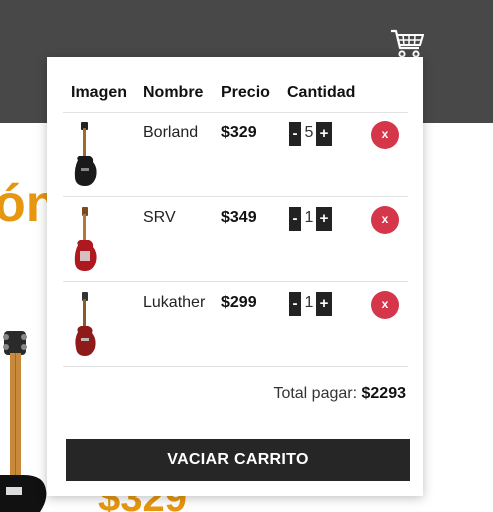  I want to click on cart-item-row: Lukather $299 - 1 + x, so click(235, 325).